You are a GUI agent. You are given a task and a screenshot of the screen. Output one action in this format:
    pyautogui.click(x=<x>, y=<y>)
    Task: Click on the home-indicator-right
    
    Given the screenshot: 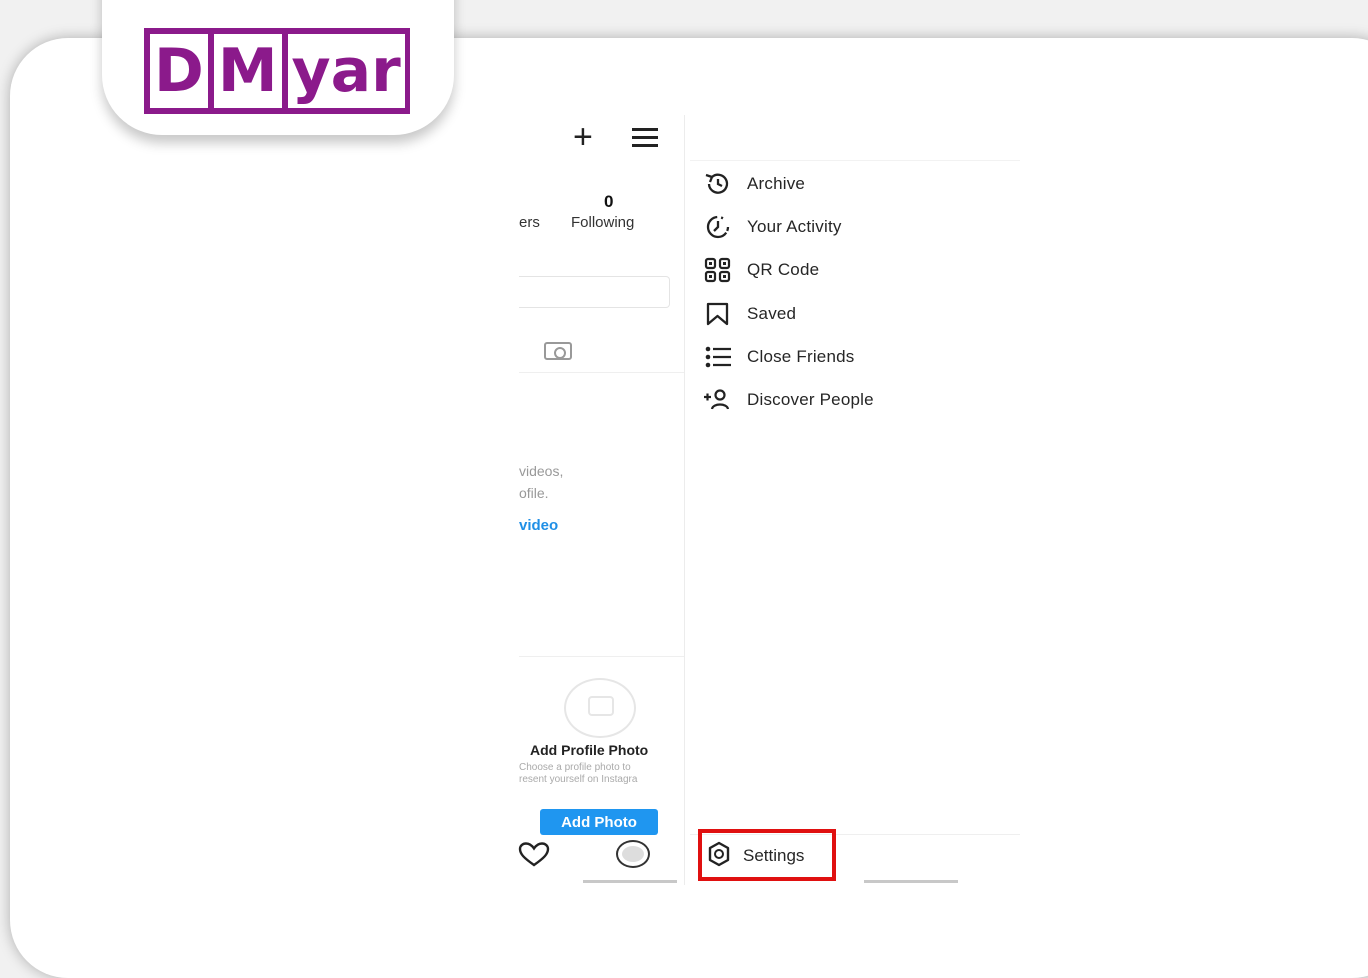 What is the action you would take?
    pyautogui.click(x=911, y=881)
    